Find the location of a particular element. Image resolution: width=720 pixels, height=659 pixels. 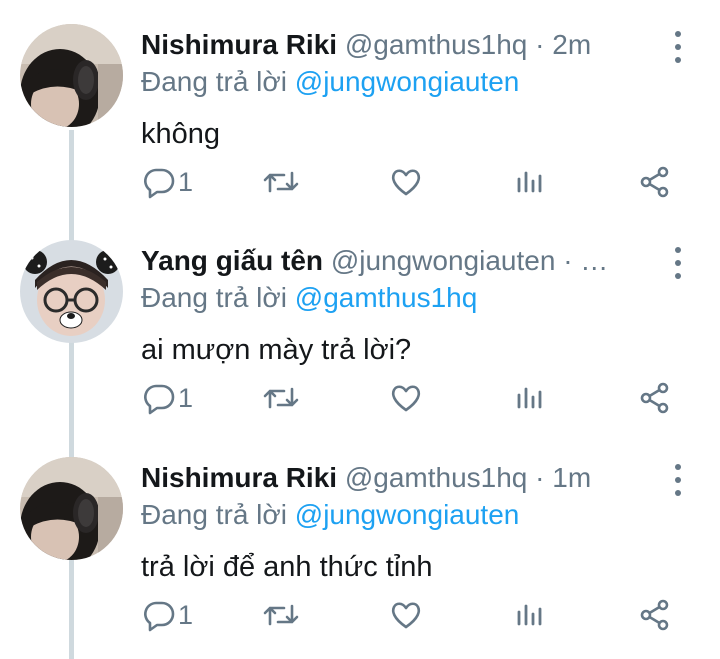

tweet-header: Nishimura Riki @gamthus1hq · 1m is located at coordinates (395, 478).